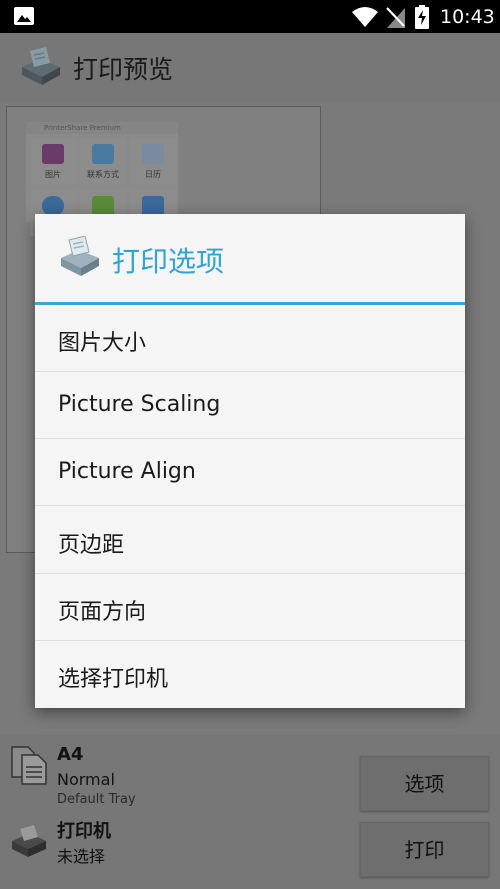  What do you see at coordinates (250, 338) in the screenshot?
I see `menu-item-picture-size: 图片大小` at bounding box center [250, 338].